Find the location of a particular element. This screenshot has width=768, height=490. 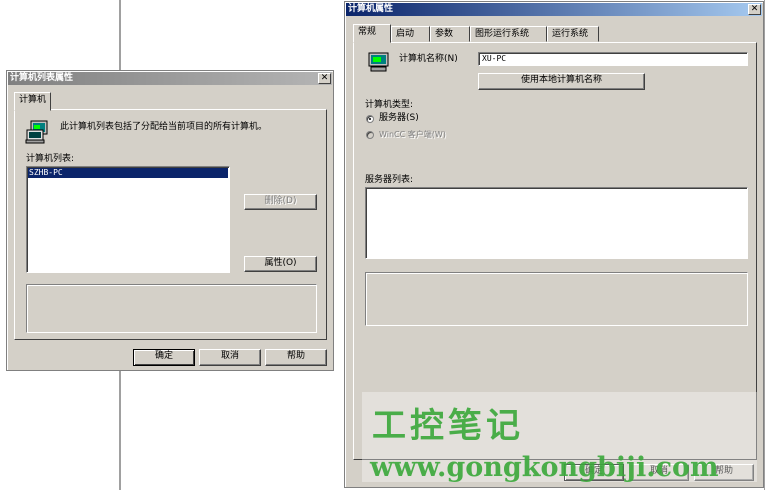

computer-name-label: 计算机名称(N) is located at coordinates (428, 59).